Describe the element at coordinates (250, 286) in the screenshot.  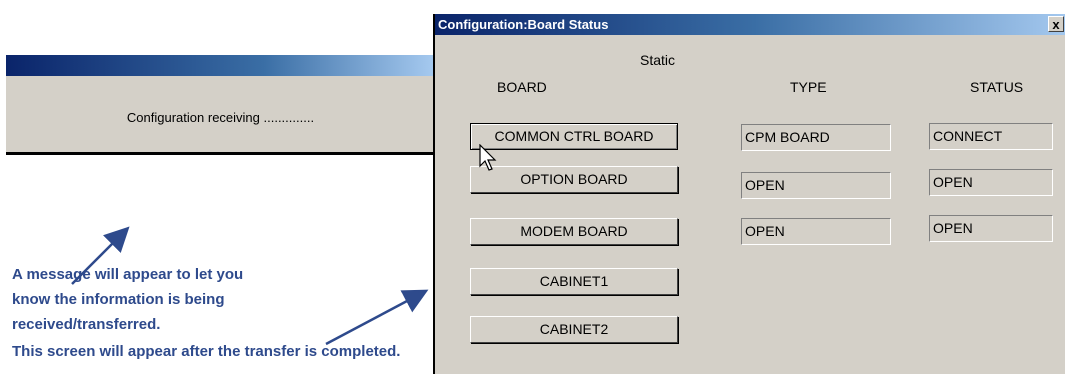
I see `annotation-arrows` at that location.